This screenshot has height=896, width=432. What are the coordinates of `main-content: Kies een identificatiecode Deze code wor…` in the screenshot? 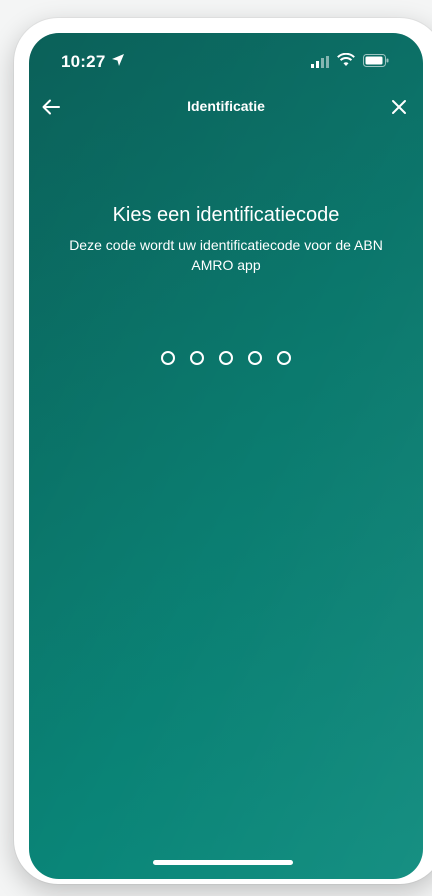 It's located at (226, 238).